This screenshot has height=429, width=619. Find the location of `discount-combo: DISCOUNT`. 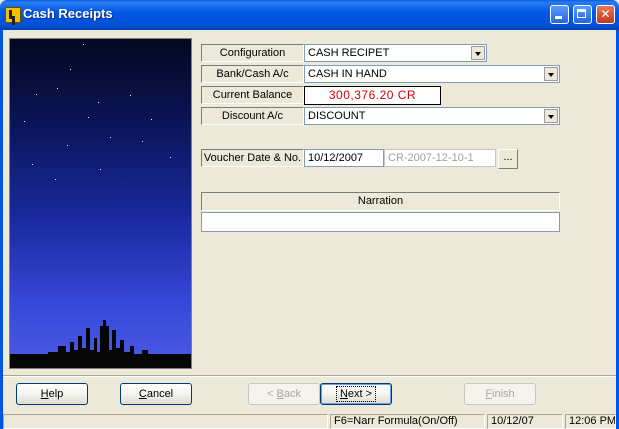

discount-combo: DISCOUNT is located at coordinates (432, 116).